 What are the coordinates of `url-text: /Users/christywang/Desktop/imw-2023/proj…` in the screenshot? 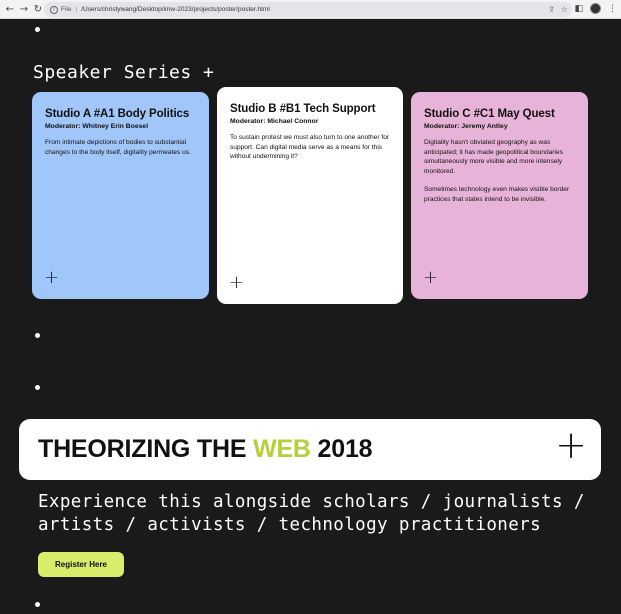 It's located at (175, 9).